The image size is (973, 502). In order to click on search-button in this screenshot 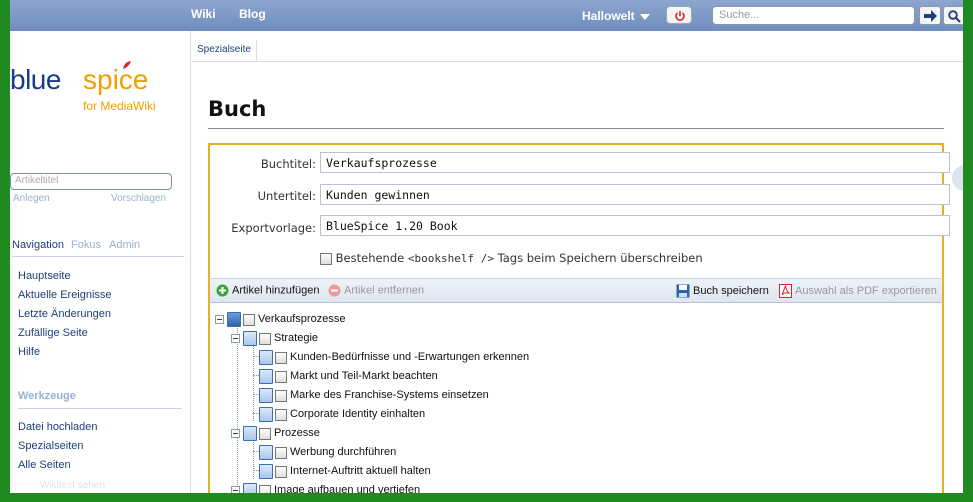, I will do `click(953, 15)`.